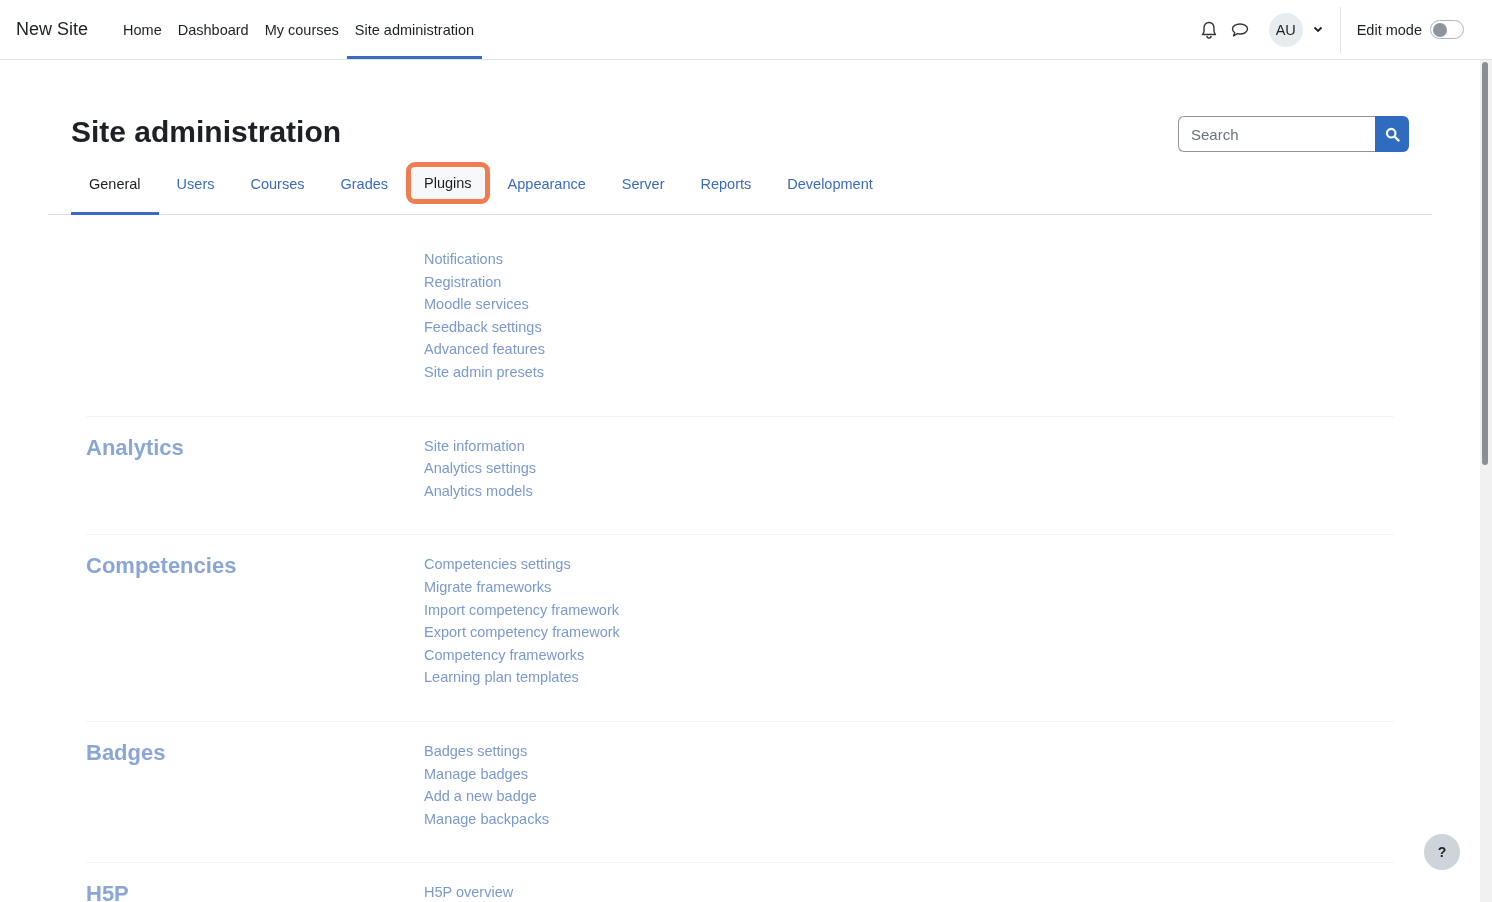 The height and width of the screenshot is (902, 1492). I want to click on tab: Server, so click(643, 185).